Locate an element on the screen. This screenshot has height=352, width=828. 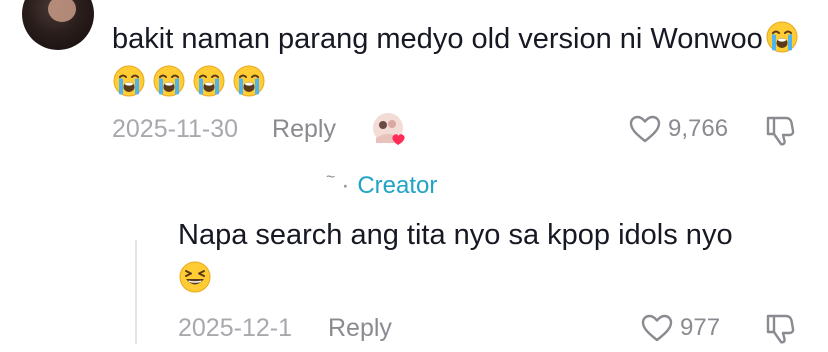
reply-reply-button: Reply is located at coordinates (360, 328).